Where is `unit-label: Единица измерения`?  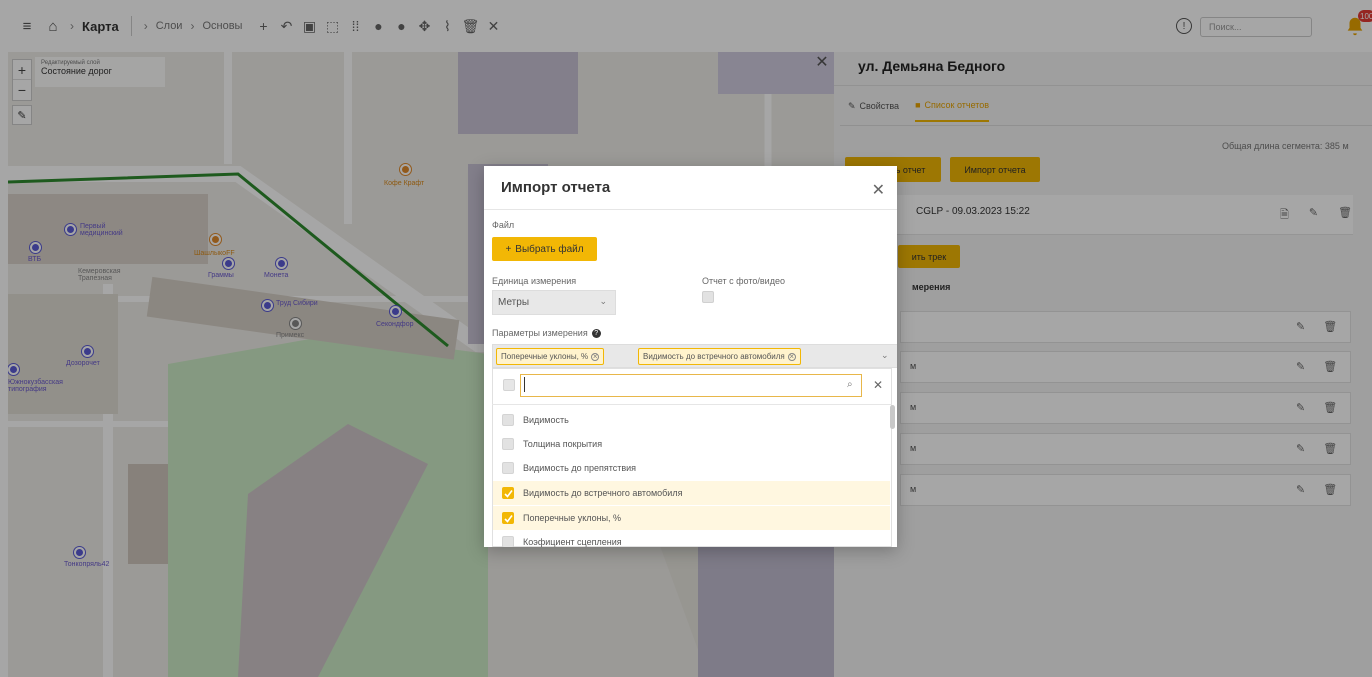 unit-label: Единица измерения is located at coordinates (534, 281).